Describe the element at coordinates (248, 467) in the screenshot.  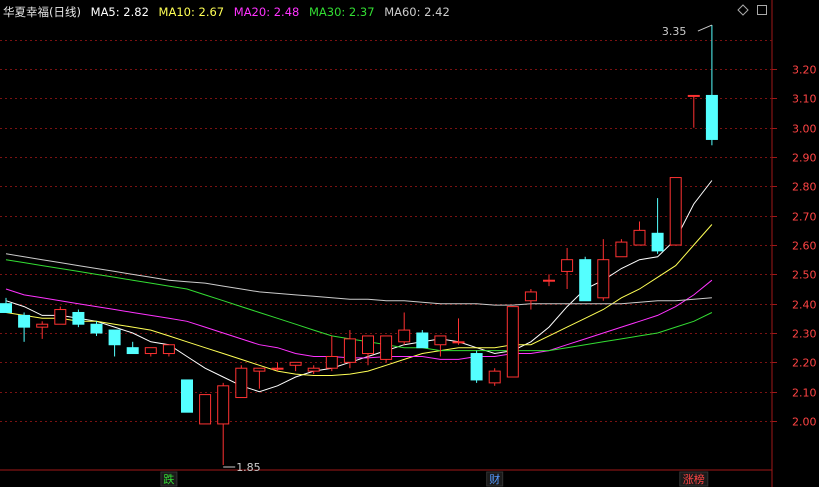
I see `annotation-label: 1.85` at that location.